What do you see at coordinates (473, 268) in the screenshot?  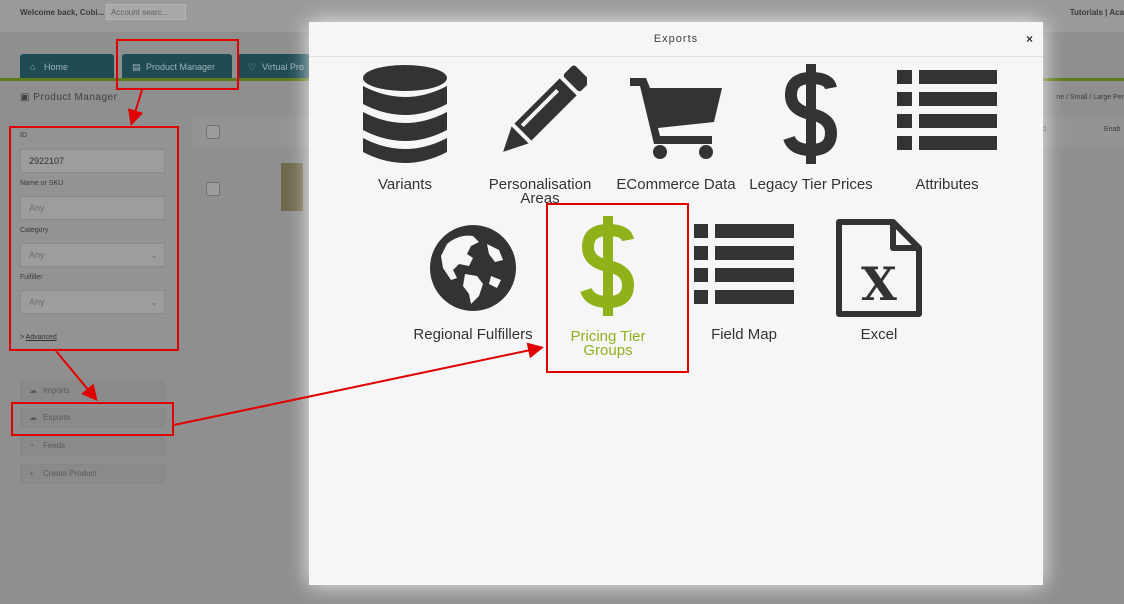 I see `globe-icon` at bounding box center [473, 268].